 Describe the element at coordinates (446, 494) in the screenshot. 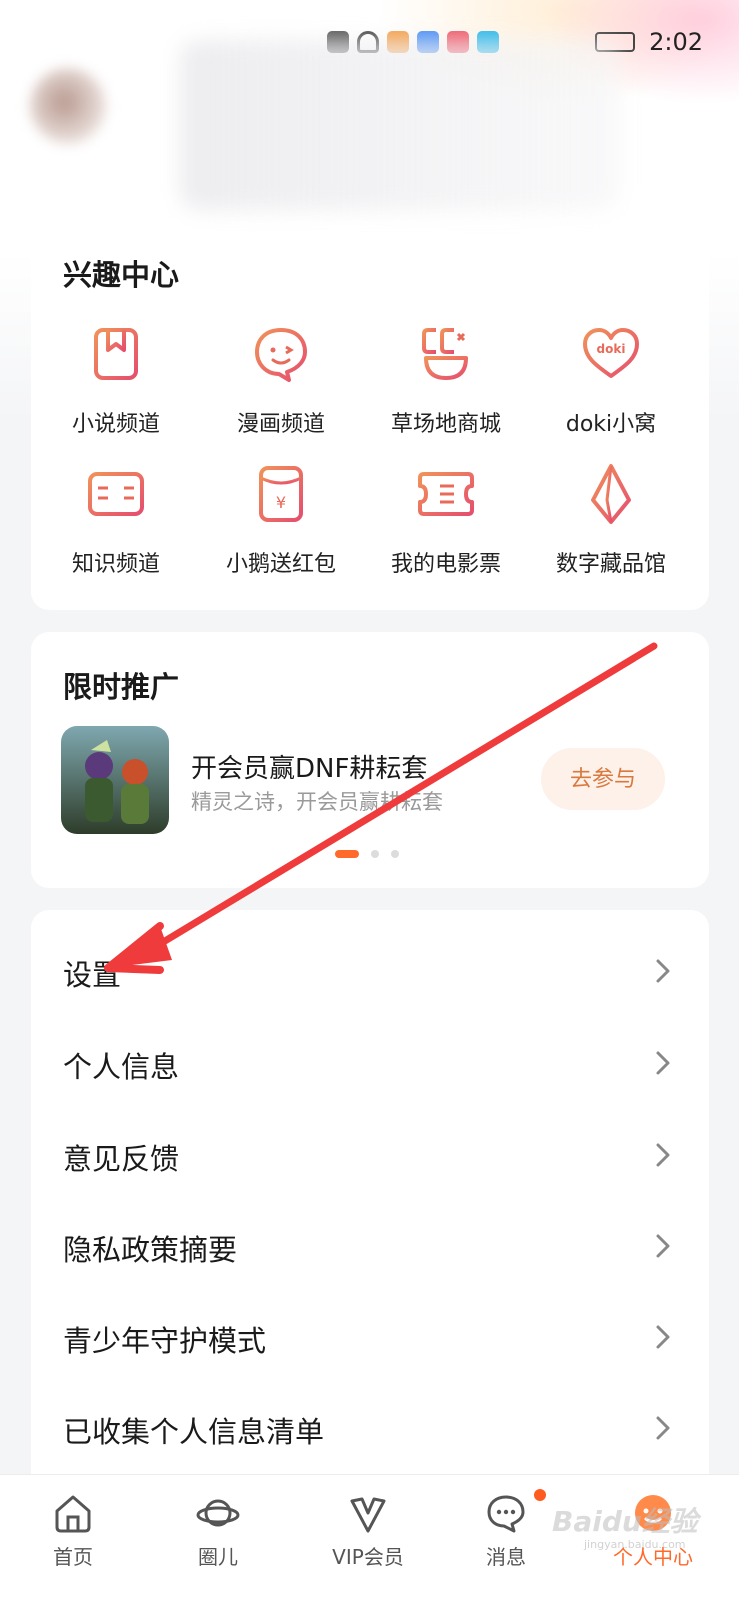

I see `ticket-icon` at that location.